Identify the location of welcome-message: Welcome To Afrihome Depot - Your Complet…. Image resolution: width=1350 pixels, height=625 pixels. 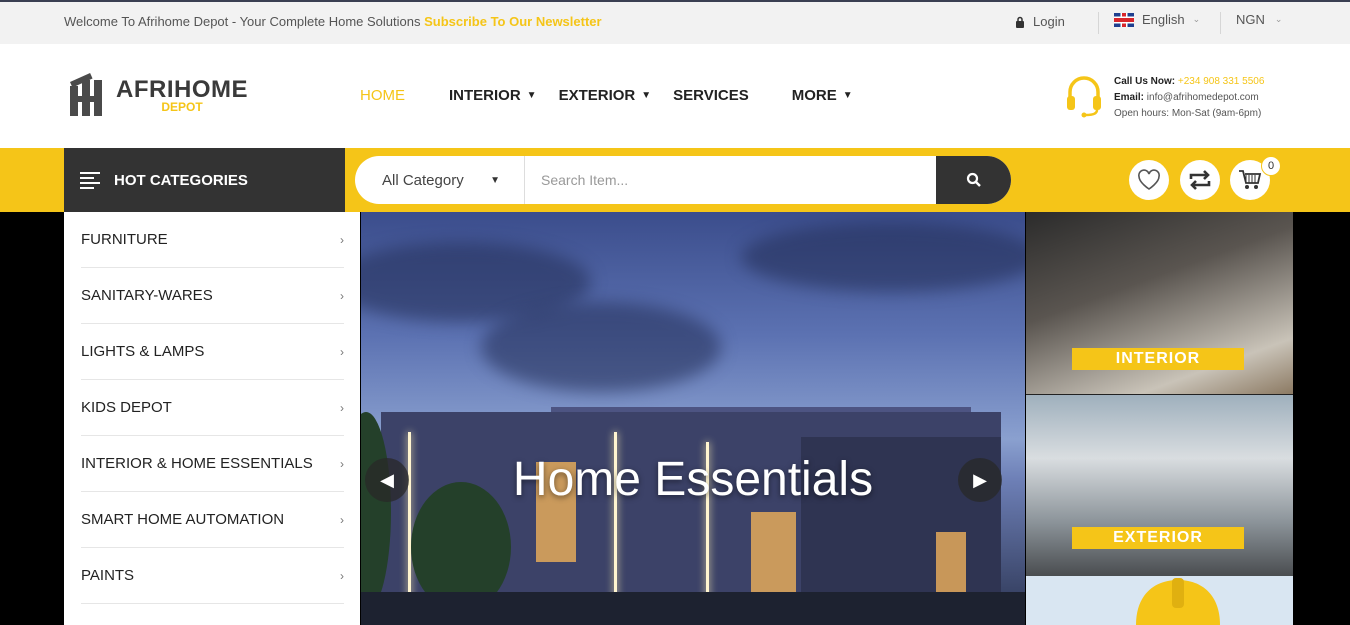
(333, 21).